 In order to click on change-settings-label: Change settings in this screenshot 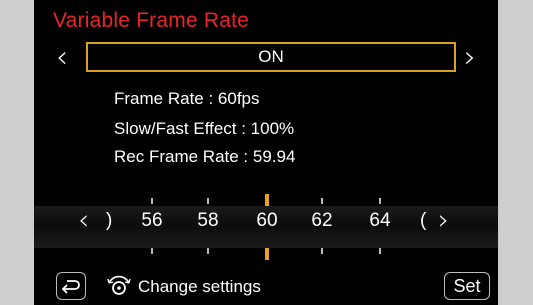, I will do `click(199, 286)`.